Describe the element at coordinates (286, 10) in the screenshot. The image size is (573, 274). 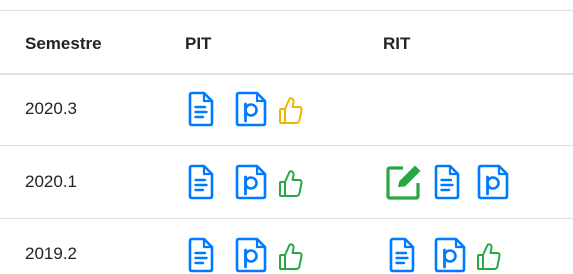
I see `table-top-border` at that location.